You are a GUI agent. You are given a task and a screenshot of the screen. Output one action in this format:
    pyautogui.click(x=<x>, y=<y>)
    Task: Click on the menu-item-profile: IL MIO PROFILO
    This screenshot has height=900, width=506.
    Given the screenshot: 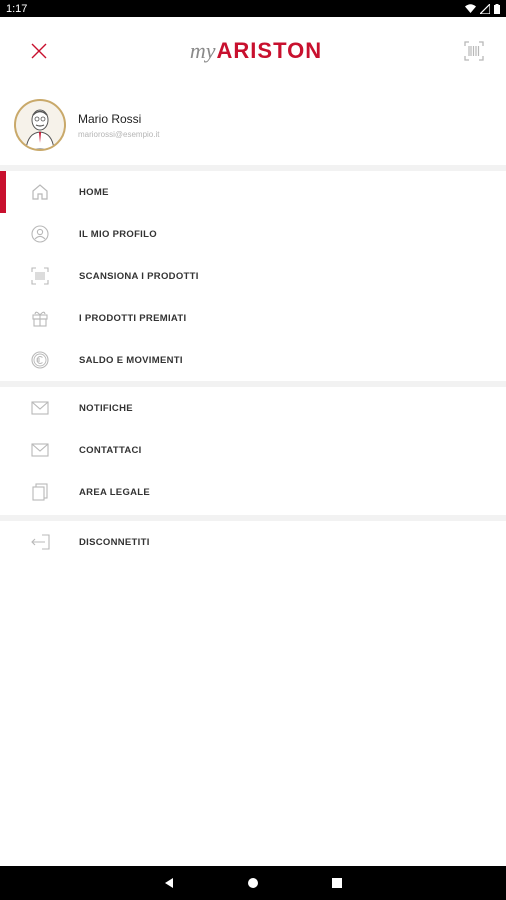 What is the action you would take?
    pyautogui.click(x=253, y=234)
    